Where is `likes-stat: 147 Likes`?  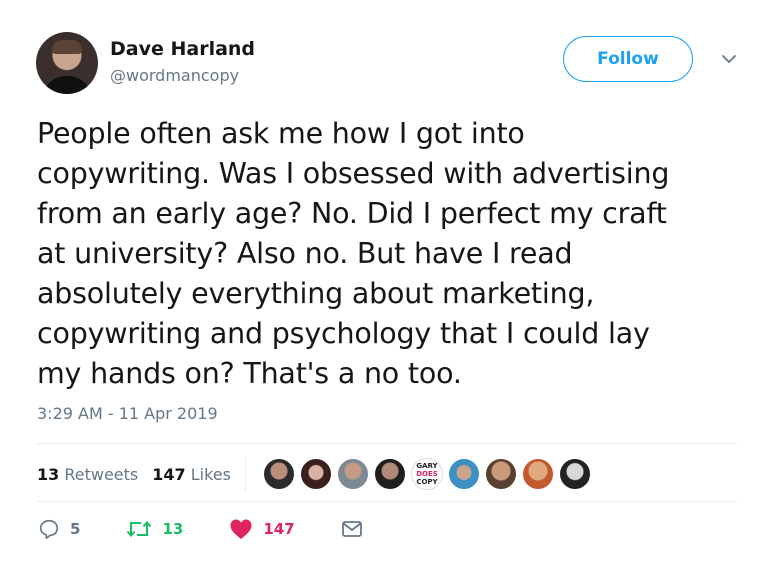
likes-stat: 147 Likes is located at coordinates (191, 474).